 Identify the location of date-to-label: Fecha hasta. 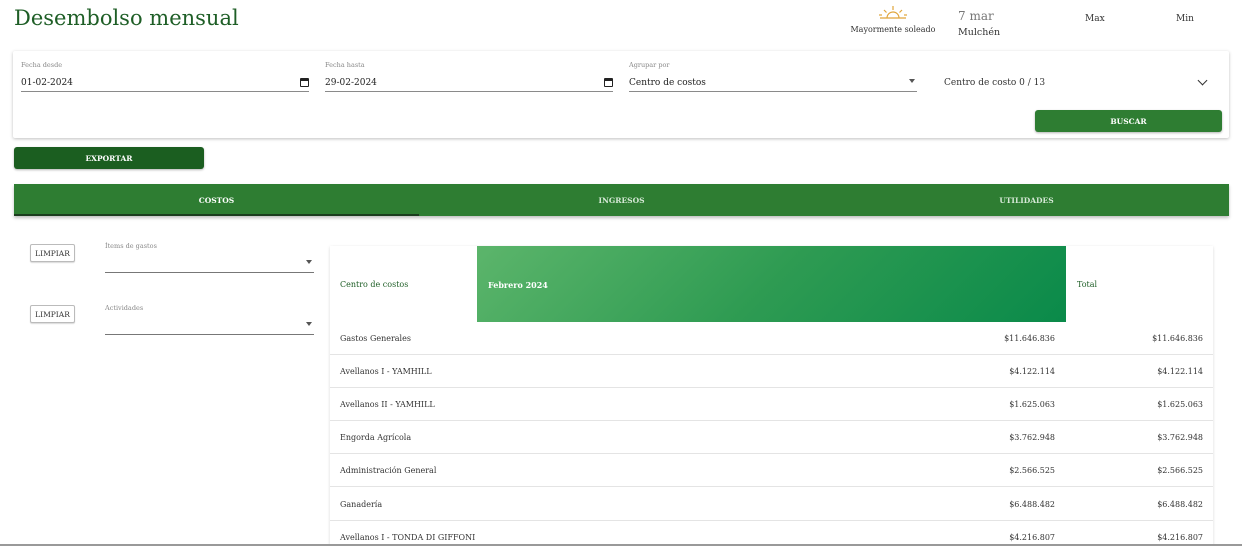
(345, 65).